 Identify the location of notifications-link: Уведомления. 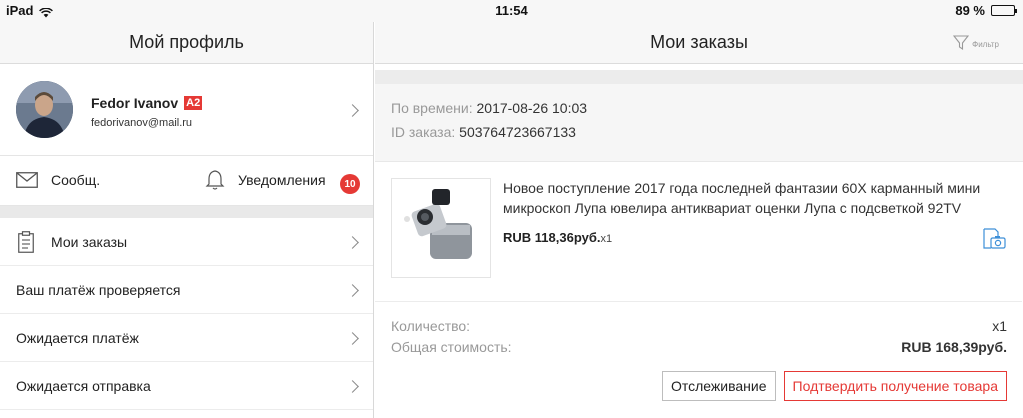
(282, 180).